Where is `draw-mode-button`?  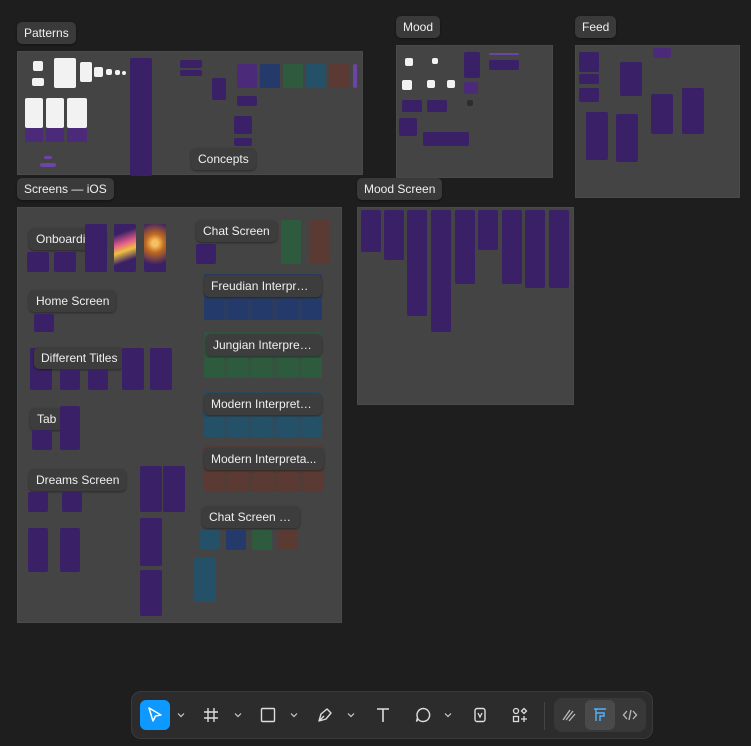
draw-mode-button is located at coordinates (569, 715).